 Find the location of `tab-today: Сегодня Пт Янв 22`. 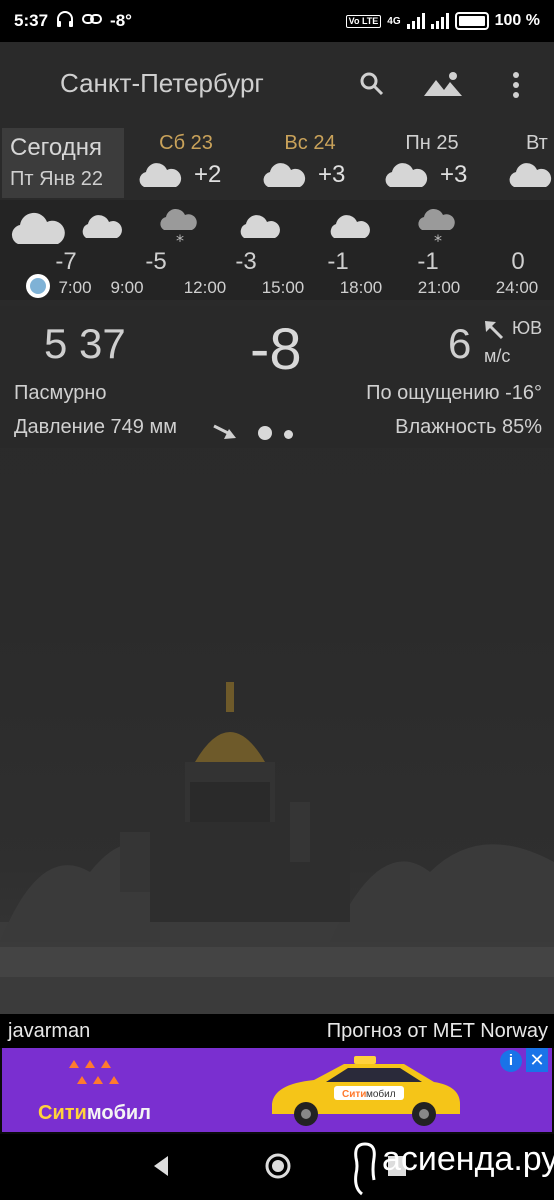

tab-today: Сегодня Пт Янв 22 is located at coordinates (63, 163).